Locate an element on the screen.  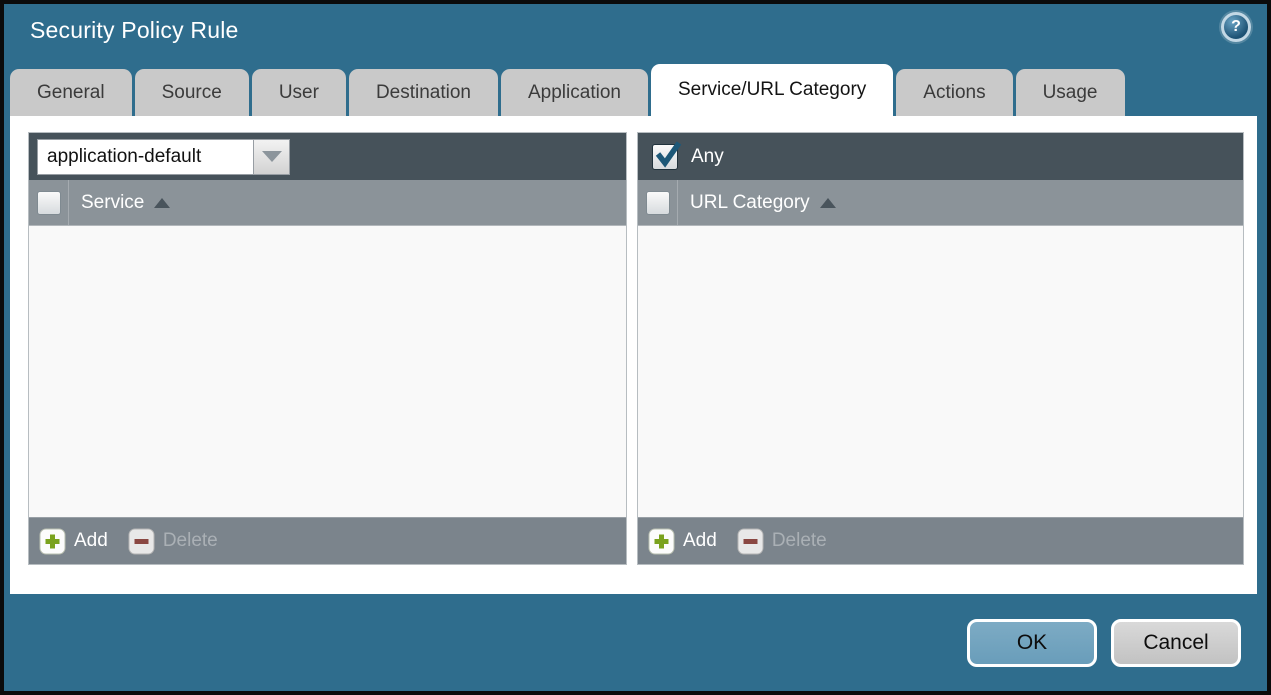
service-select-all-checkbox is located at coordinates (48, 202).